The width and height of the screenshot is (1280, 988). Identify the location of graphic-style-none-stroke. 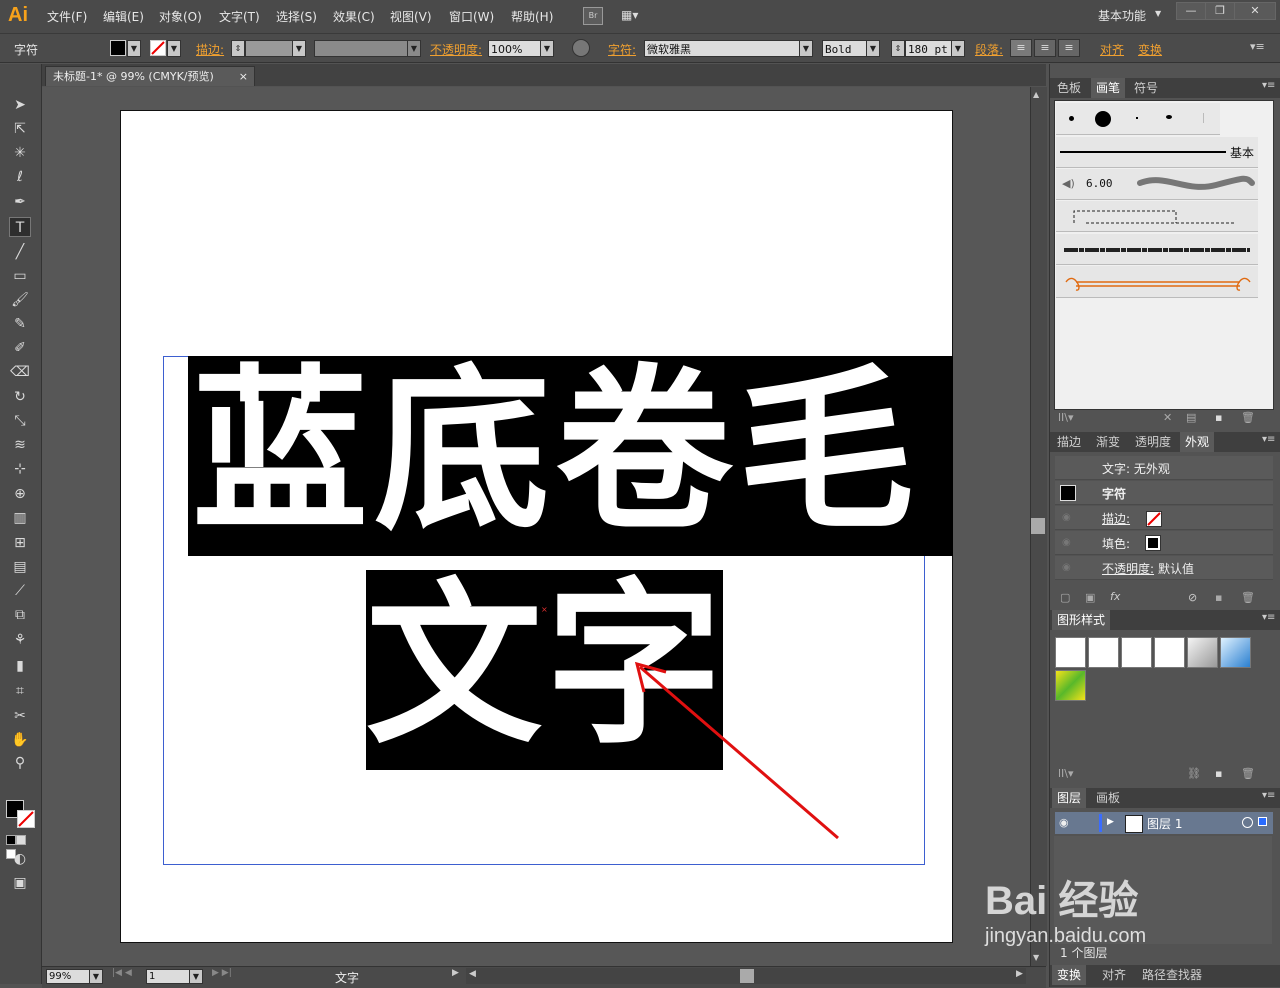
(1103, 652).